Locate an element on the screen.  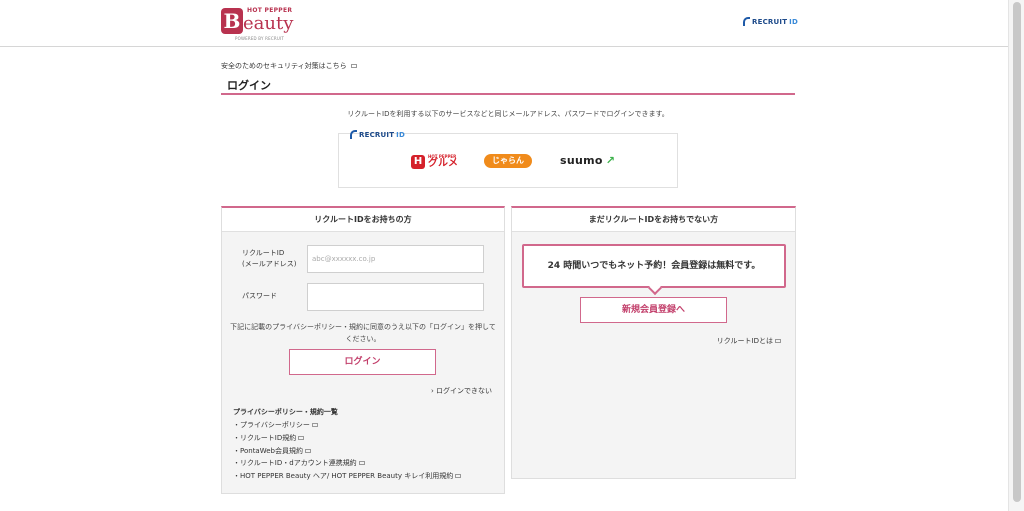
security-link-label: 安全のためのセキュリティ対策はこちら is located at coordinates (284, 66).